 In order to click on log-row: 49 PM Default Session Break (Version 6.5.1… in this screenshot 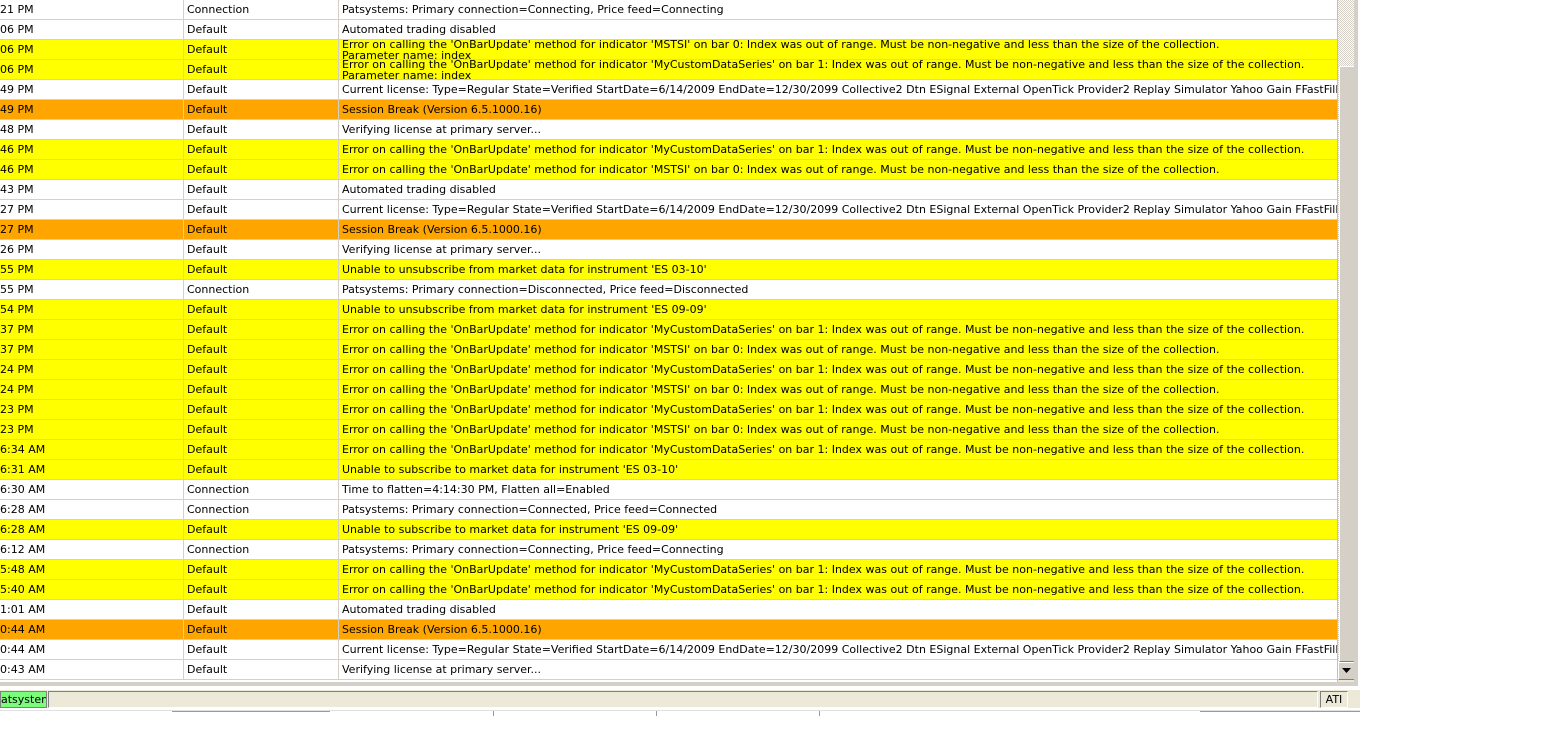, I will do `click(668, 110)`.